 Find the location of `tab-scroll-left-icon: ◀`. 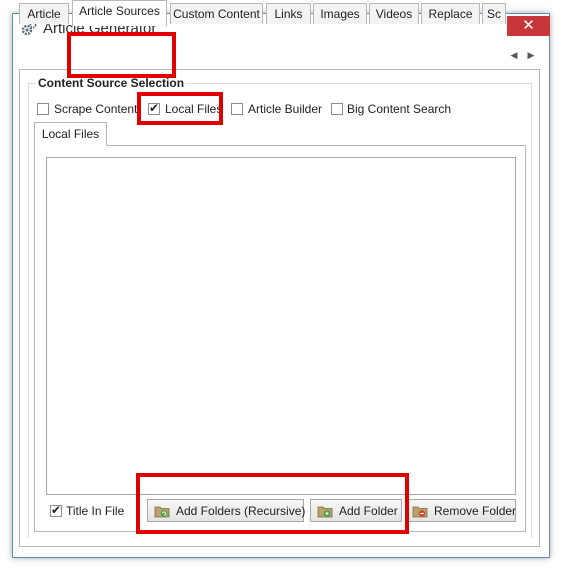

tab-scroll-left-icon: ◀ is located at coordinates (514, 55).